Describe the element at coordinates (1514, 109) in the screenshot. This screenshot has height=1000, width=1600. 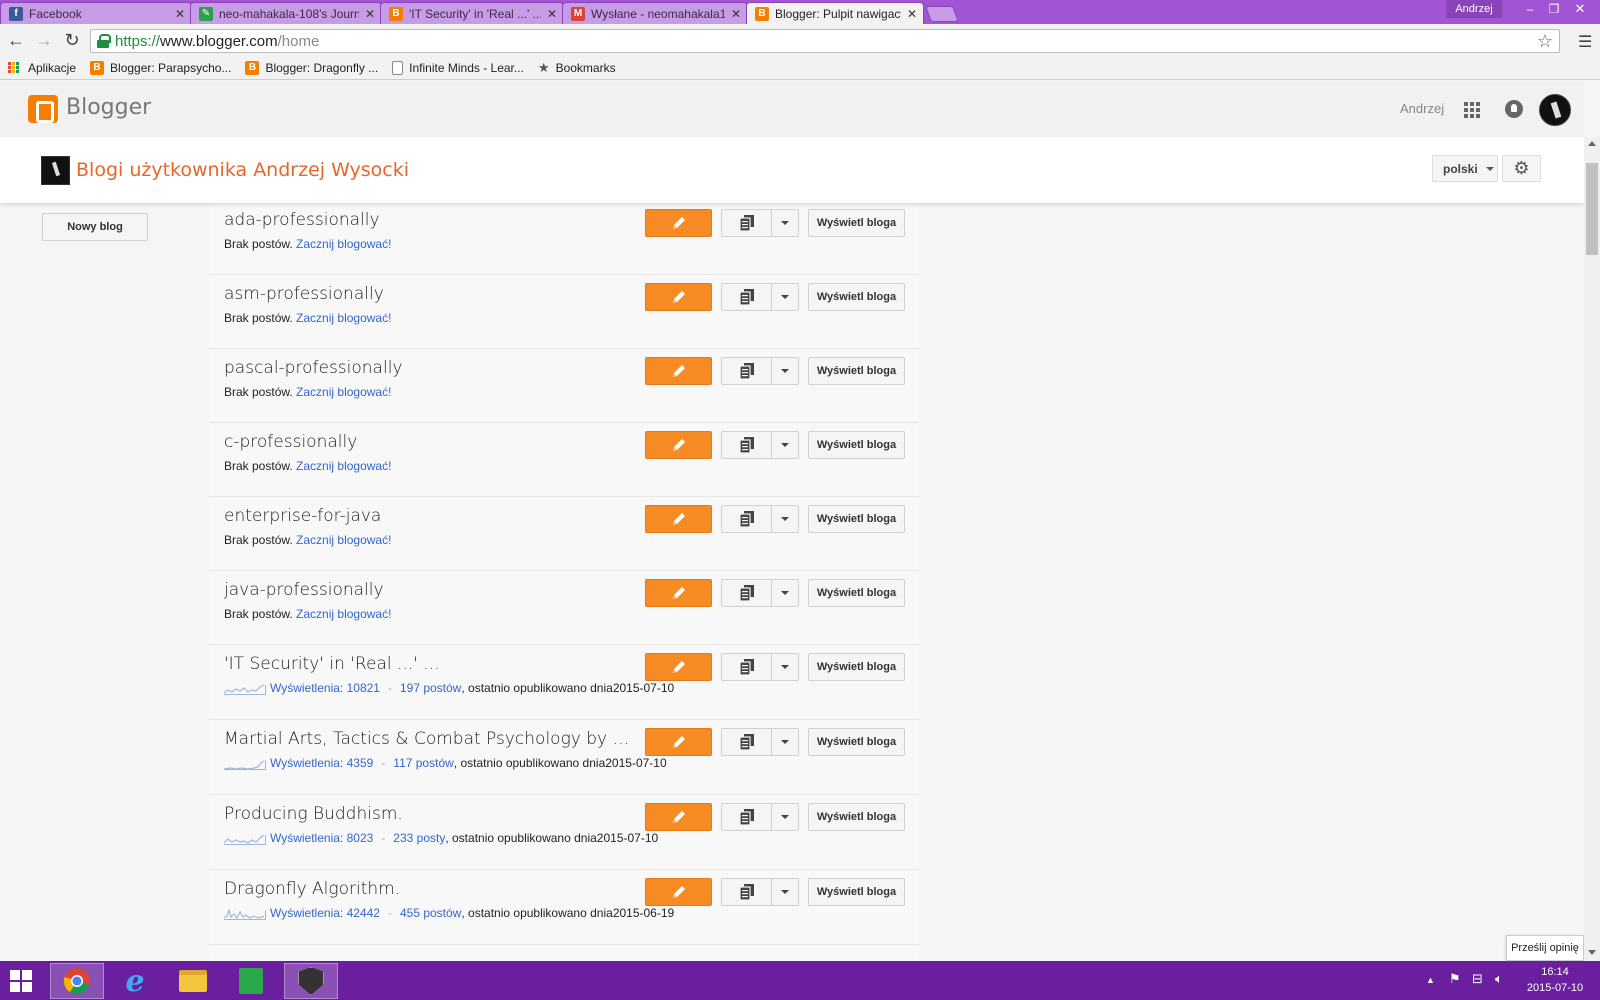
I see `notifications-icon` at that location.